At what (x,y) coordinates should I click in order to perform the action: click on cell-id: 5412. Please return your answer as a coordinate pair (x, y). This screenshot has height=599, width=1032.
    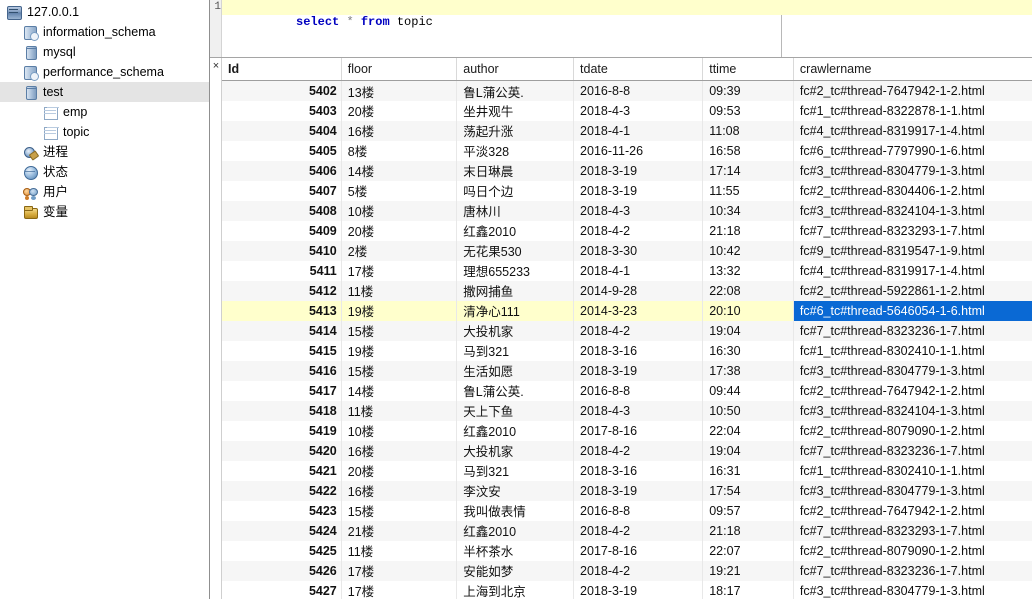
    Looking at the image, I should click on (282, 290).